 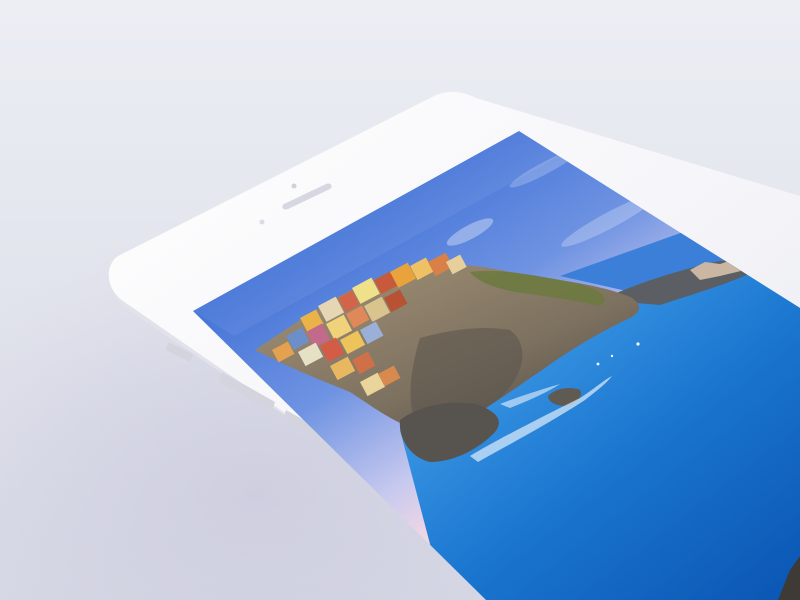 I want to click on front-camera-icon, so click(x=294, y=186).